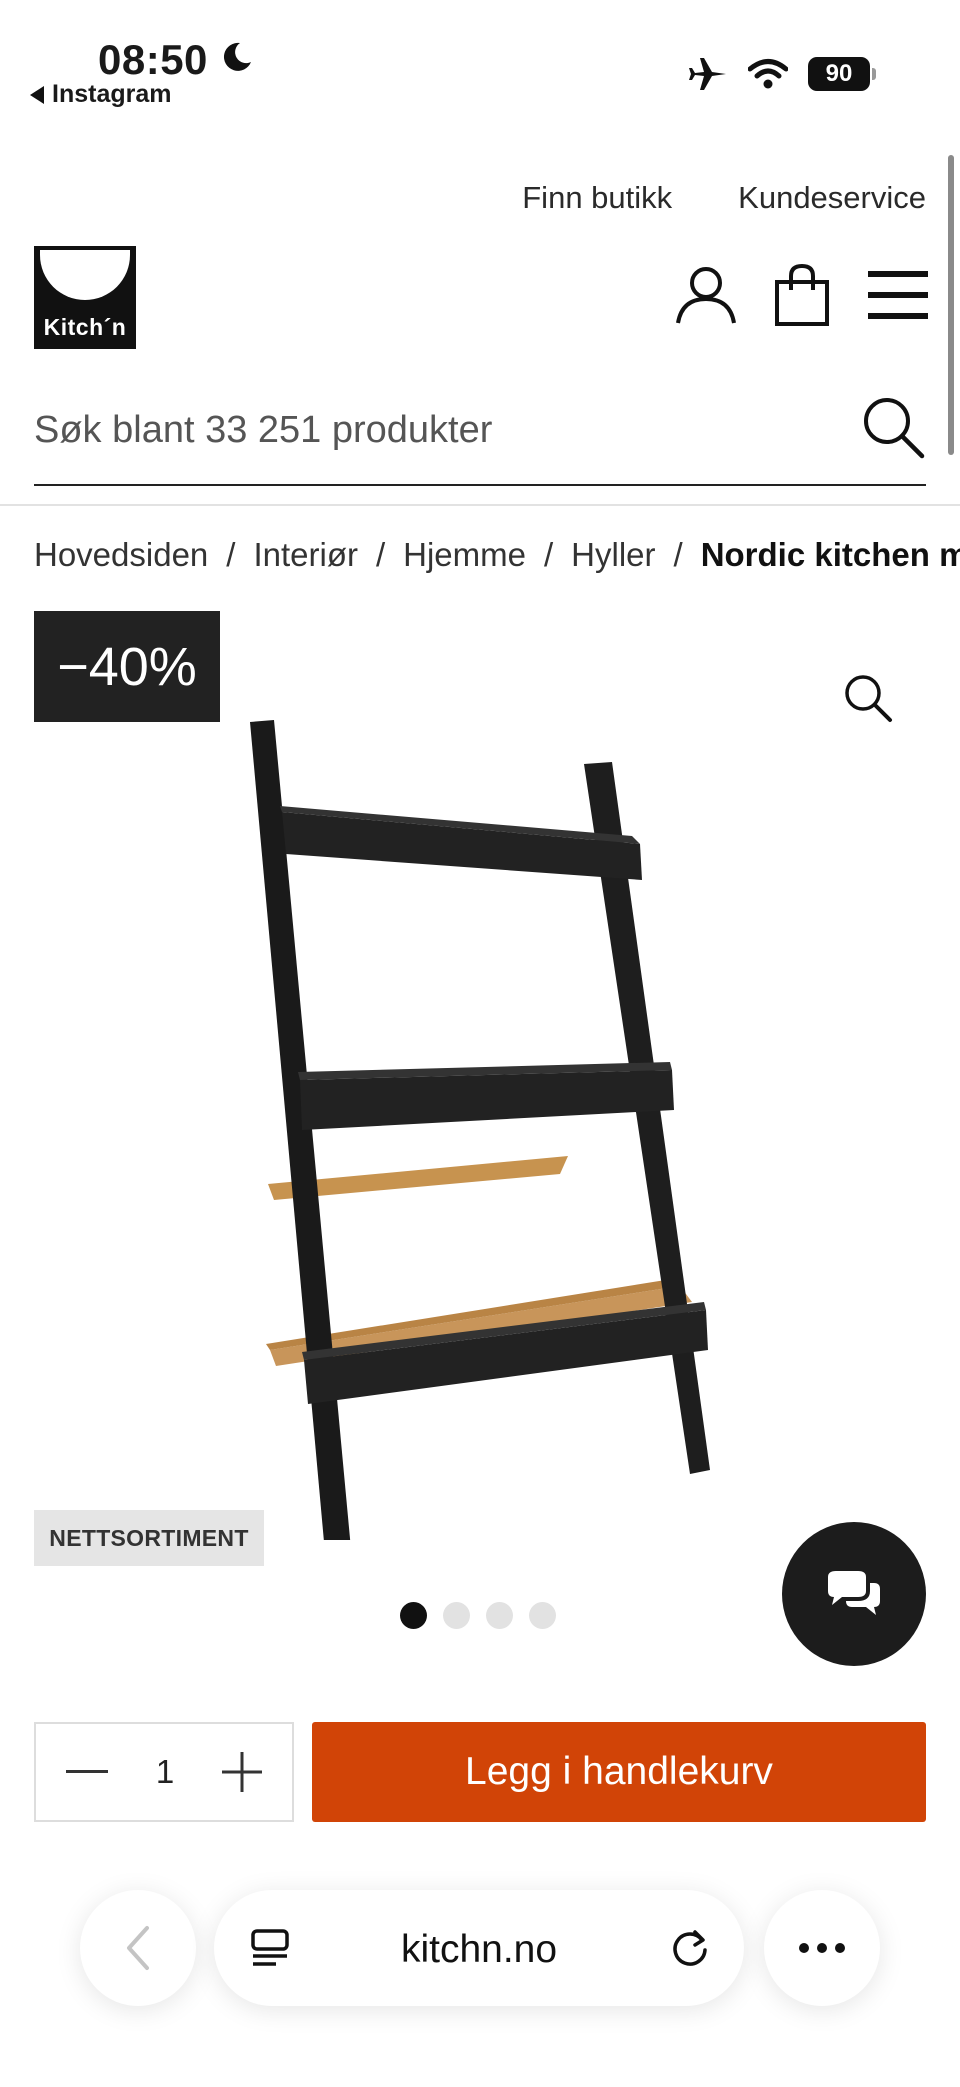  I want to click on clock: 08:50, so click(153, 59).